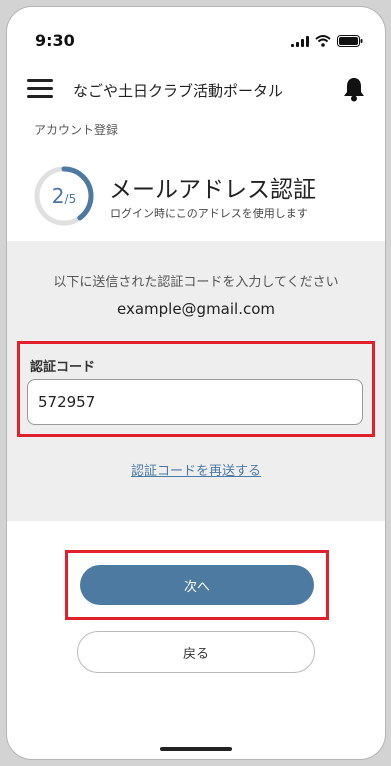 The height and width of the screenshot is (766, 391). I want to click on email-address: example@gmail.com, so click(196, 309).